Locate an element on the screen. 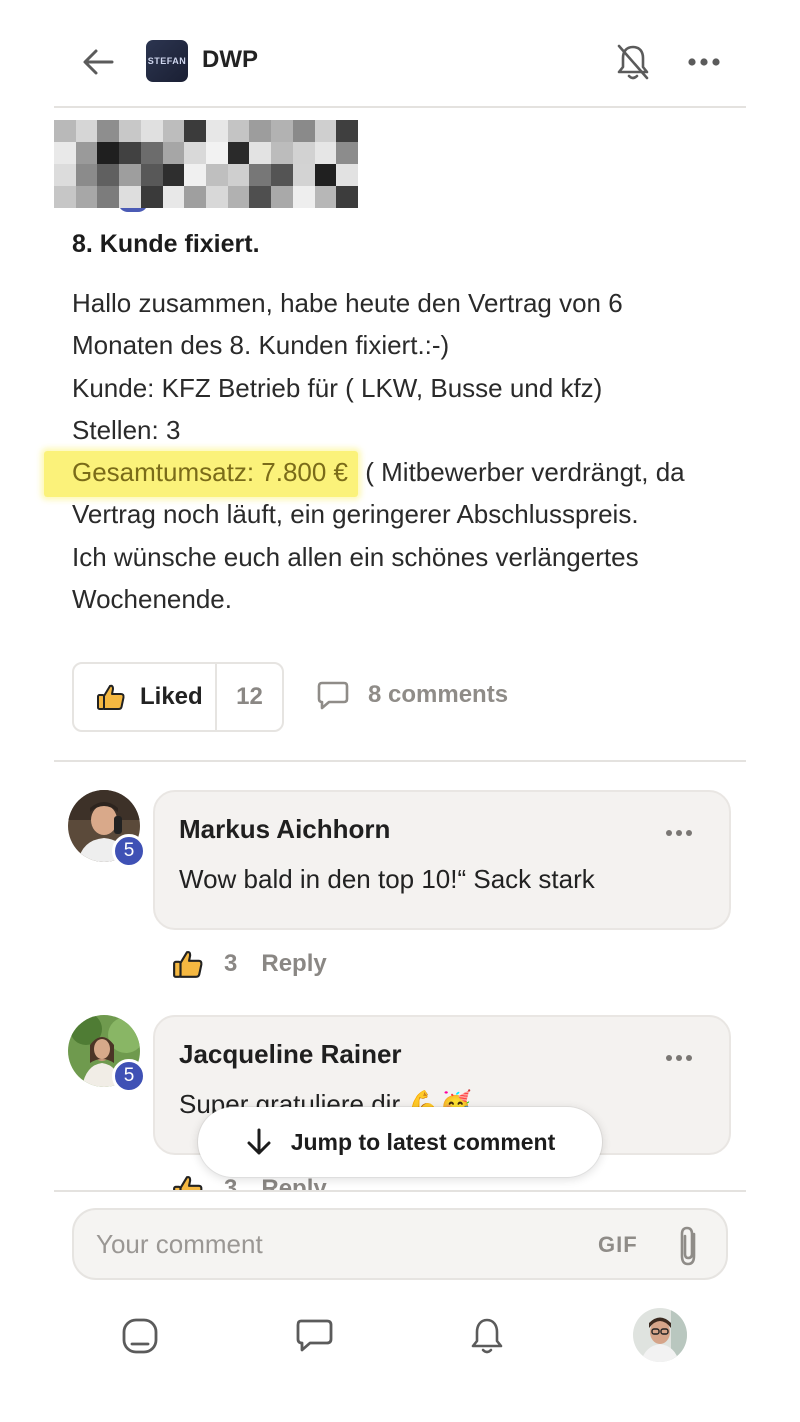 This screenshot has width=800, height=1422. header-divider is located at coordinates (400, 107).